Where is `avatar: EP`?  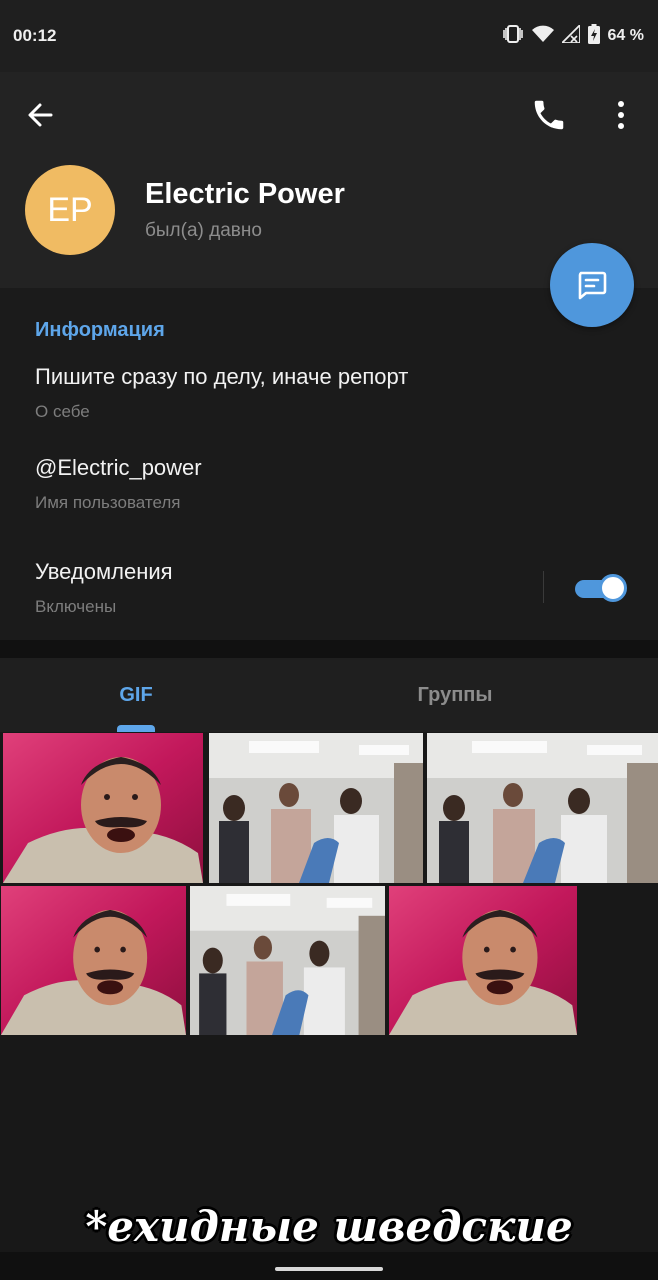
avatar: EP is located at coordinates (70, 210).